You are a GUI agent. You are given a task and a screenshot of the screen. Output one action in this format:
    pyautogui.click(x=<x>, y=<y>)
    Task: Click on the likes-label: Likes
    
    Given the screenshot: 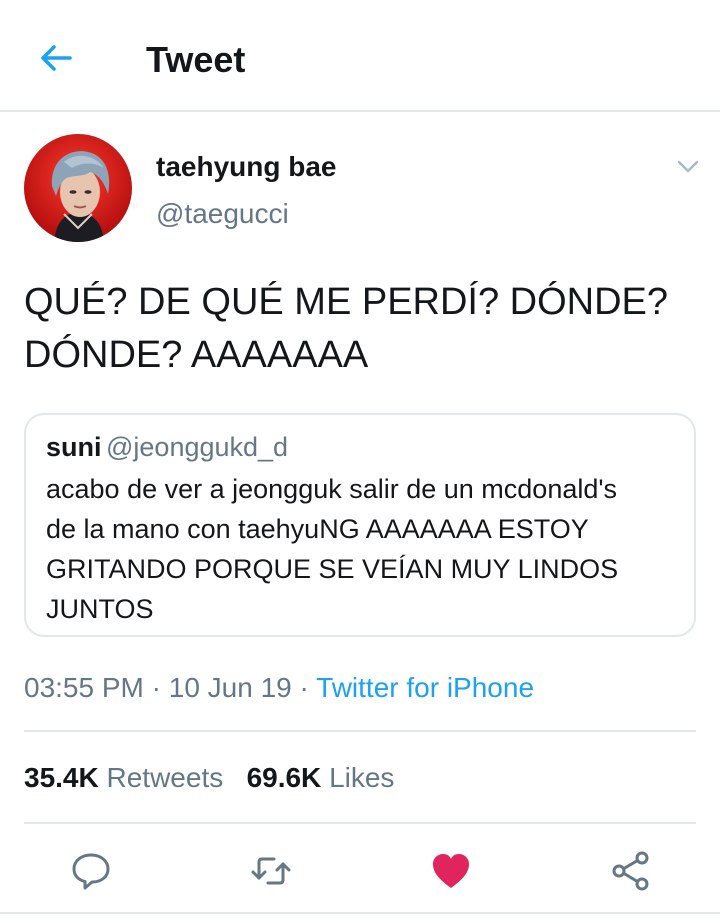 What is the action you would take?
    pyautogui.click(x=362, y=777)
    